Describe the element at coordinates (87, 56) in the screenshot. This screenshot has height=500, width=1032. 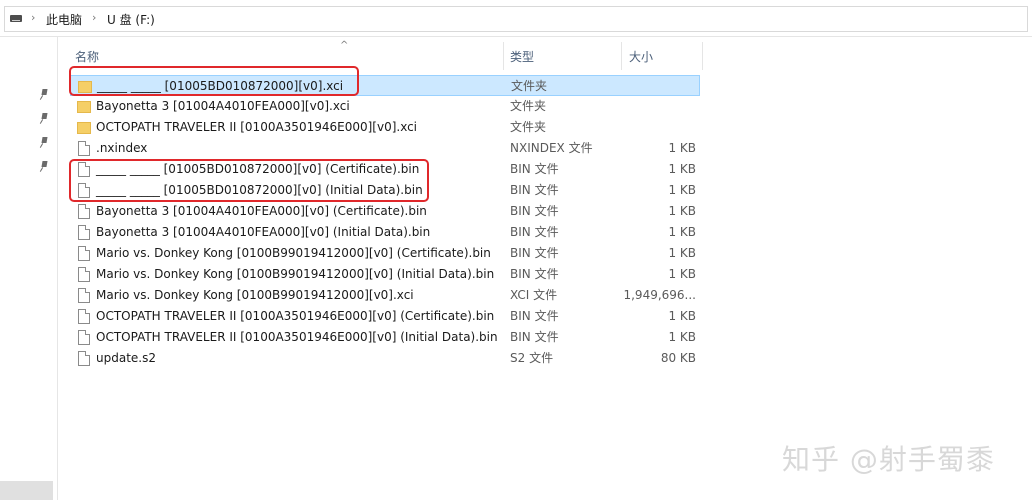
I see `column-name: 名称` at that location.